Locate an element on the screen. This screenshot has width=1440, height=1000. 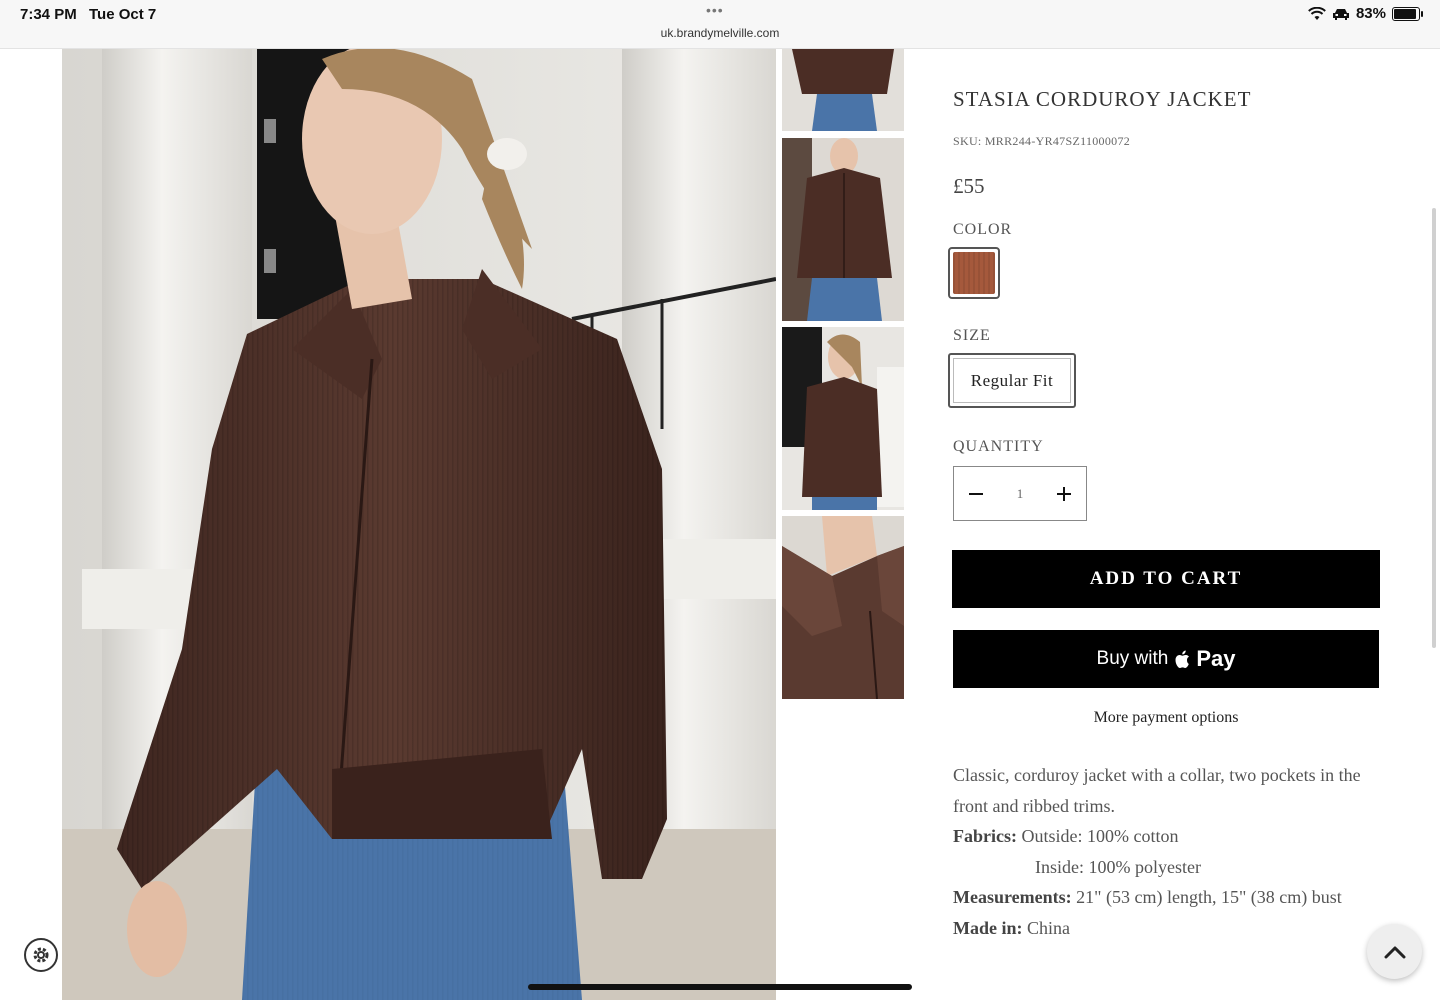
product-price: £55 is located at coordinates (969, 186).